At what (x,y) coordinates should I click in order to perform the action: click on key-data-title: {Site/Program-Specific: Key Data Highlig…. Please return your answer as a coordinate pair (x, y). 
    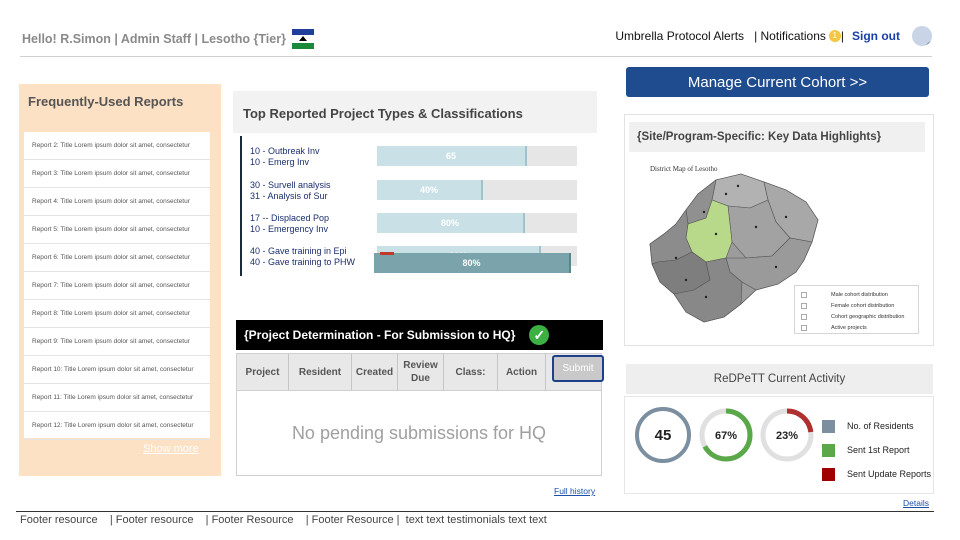
    Looking at the image, I should click on (777, 137).